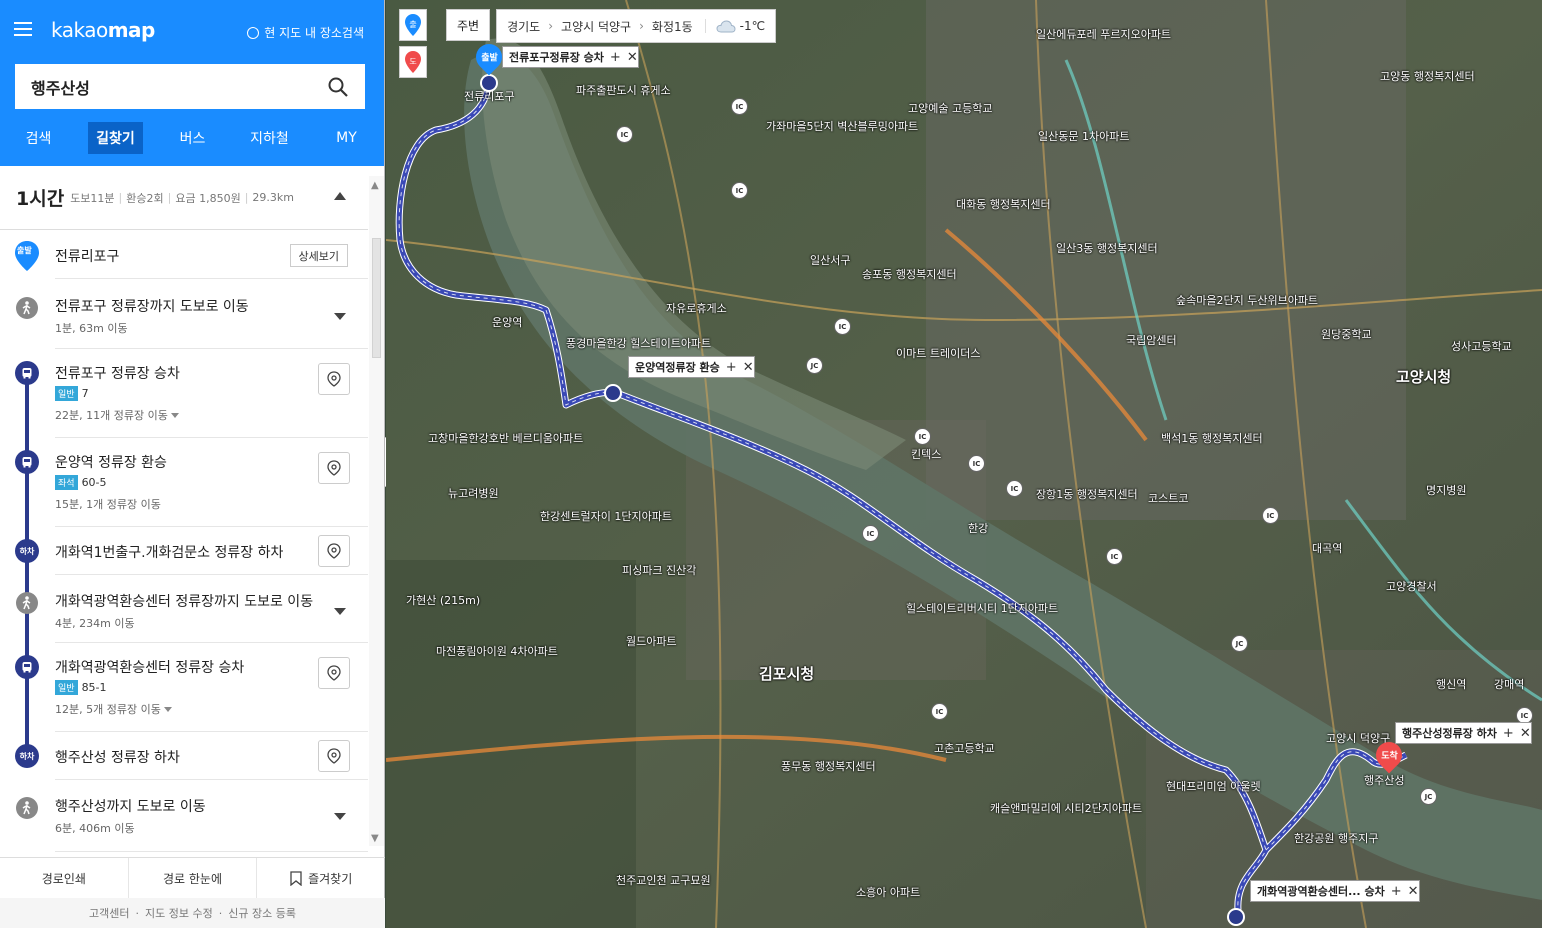 This screenshot has height=928, width=1542. What do you see at coordinates (184, 609) in the screenshot?
I see `step-walk-2: 개화역광역환승센터 정류장까지 도보로 이동 4분, 234m 이동` at bounding box center [184, 609].